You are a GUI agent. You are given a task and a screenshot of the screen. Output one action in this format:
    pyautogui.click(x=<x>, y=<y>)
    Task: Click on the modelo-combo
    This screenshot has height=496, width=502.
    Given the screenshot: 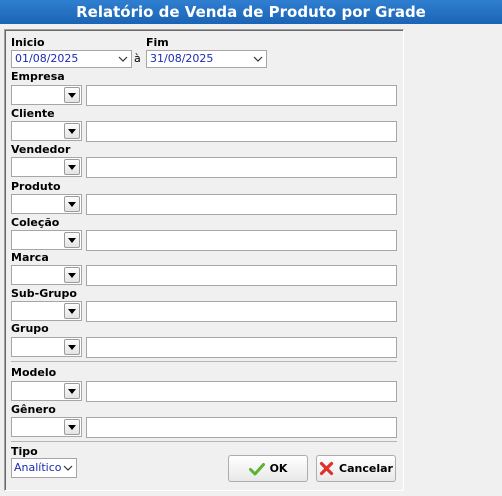 What is the action you would take?
    pyautogui.click(x=46, y=391)
    